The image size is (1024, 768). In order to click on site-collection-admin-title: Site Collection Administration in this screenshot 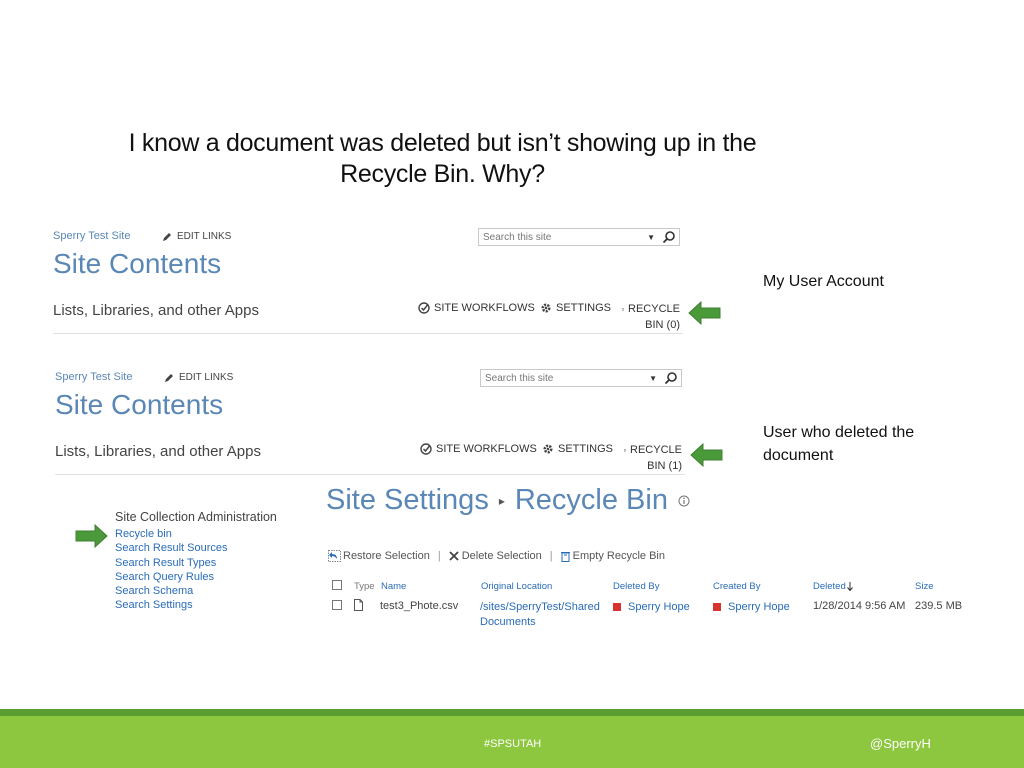, I will do `click(196, 517)`.